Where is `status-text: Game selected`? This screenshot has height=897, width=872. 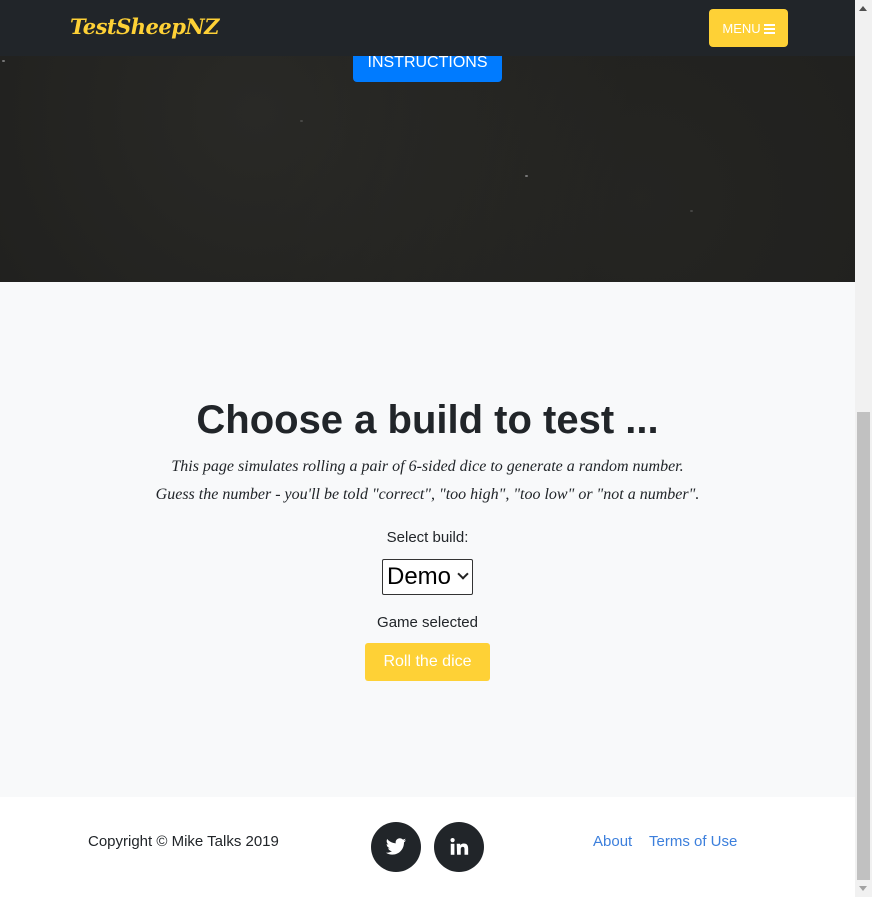
status-text: Game selected is located at coordinates (427, 622).